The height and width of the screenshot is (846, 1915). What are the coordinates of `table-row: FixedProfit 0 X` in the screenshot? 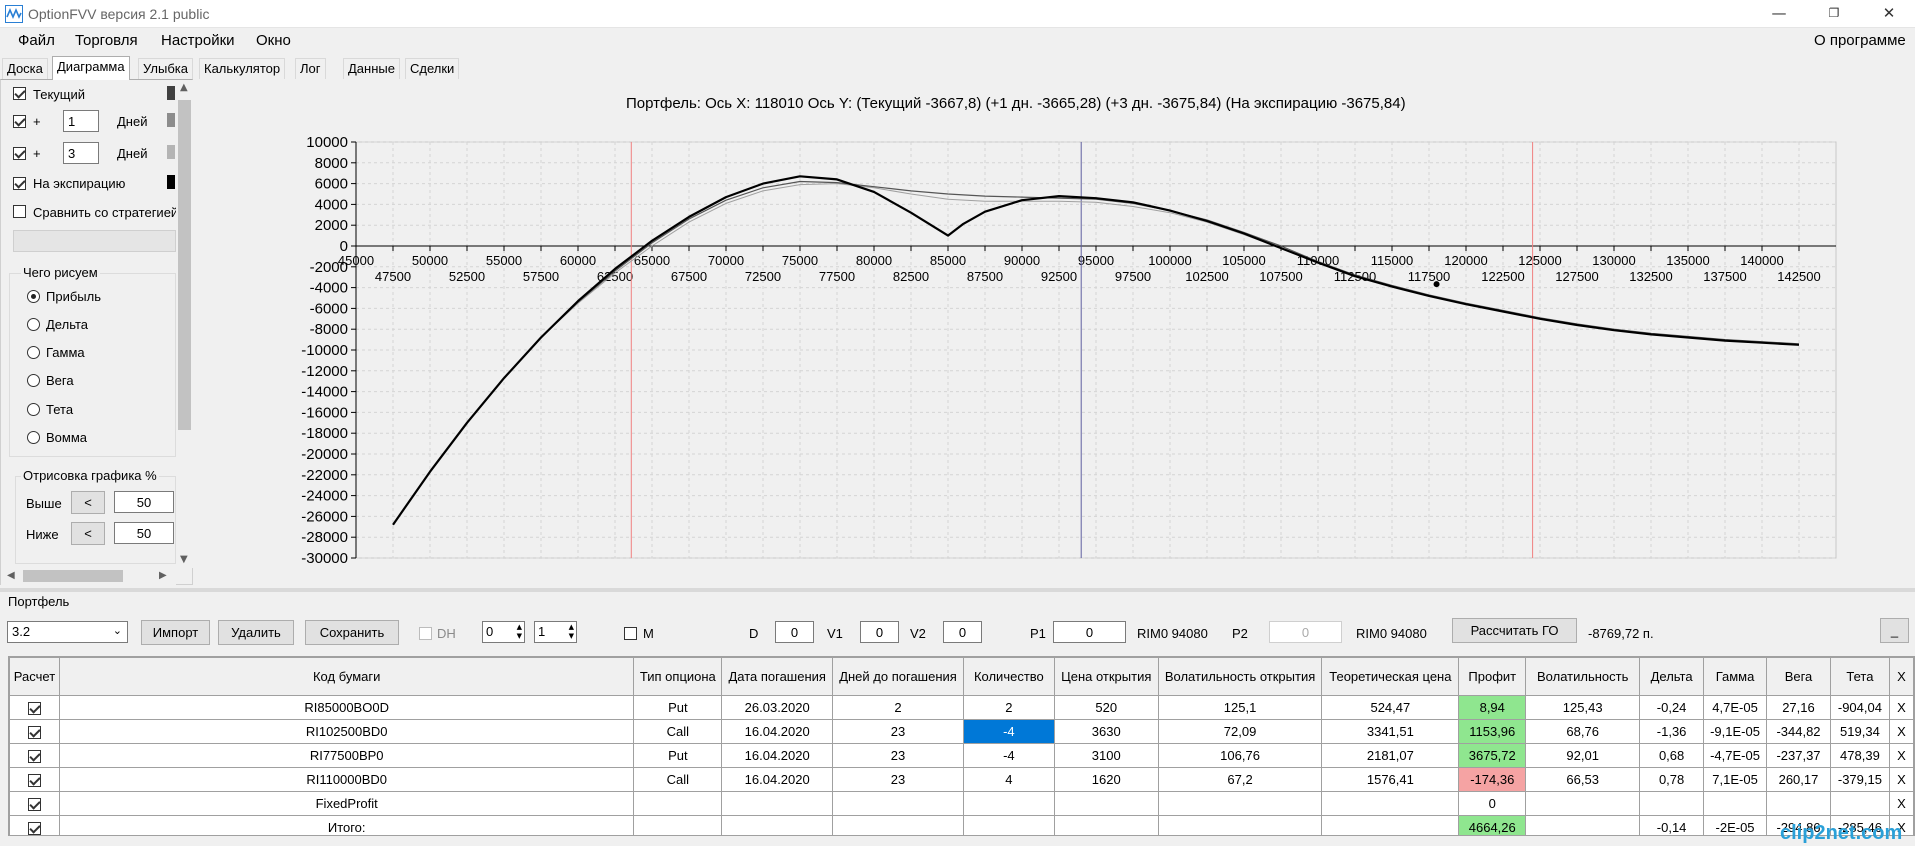 It's located at (961, 803).